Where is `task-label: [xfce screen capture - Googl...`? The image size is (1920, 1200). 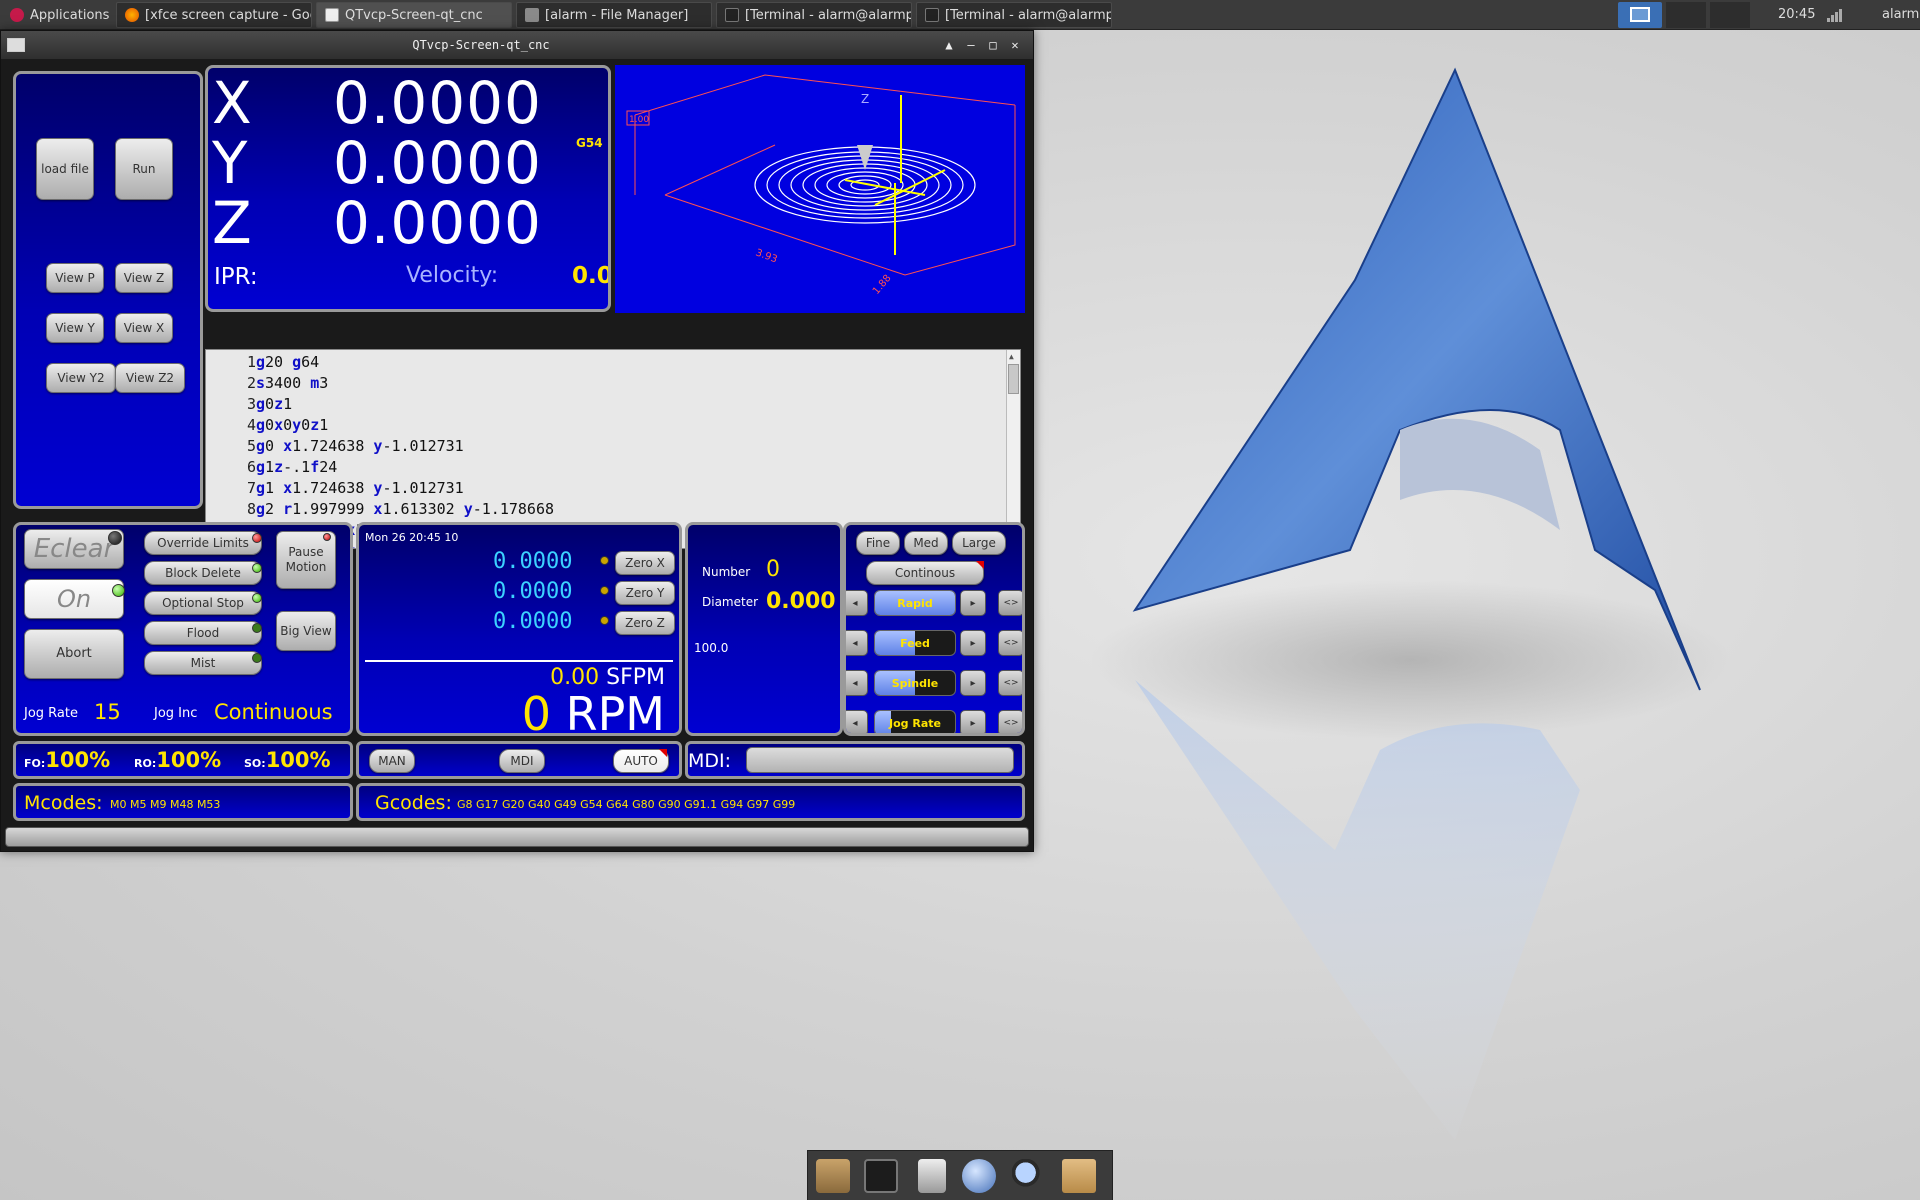
task-label: [xfce screen capture - Googl... is located at coordinates (228, 15).